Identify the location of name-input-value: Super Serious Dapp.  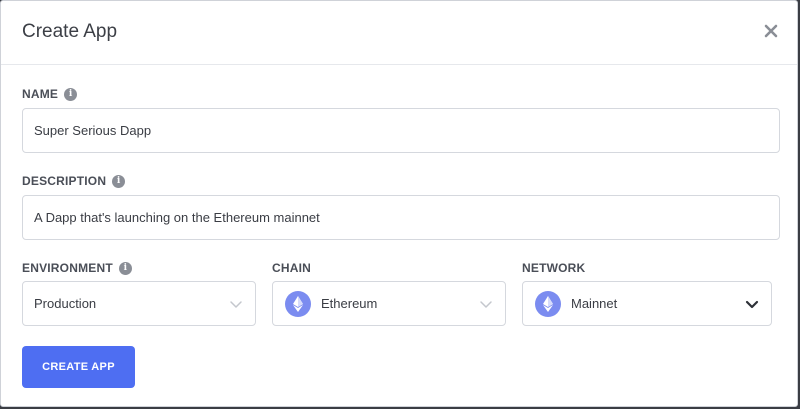
(93, 130).